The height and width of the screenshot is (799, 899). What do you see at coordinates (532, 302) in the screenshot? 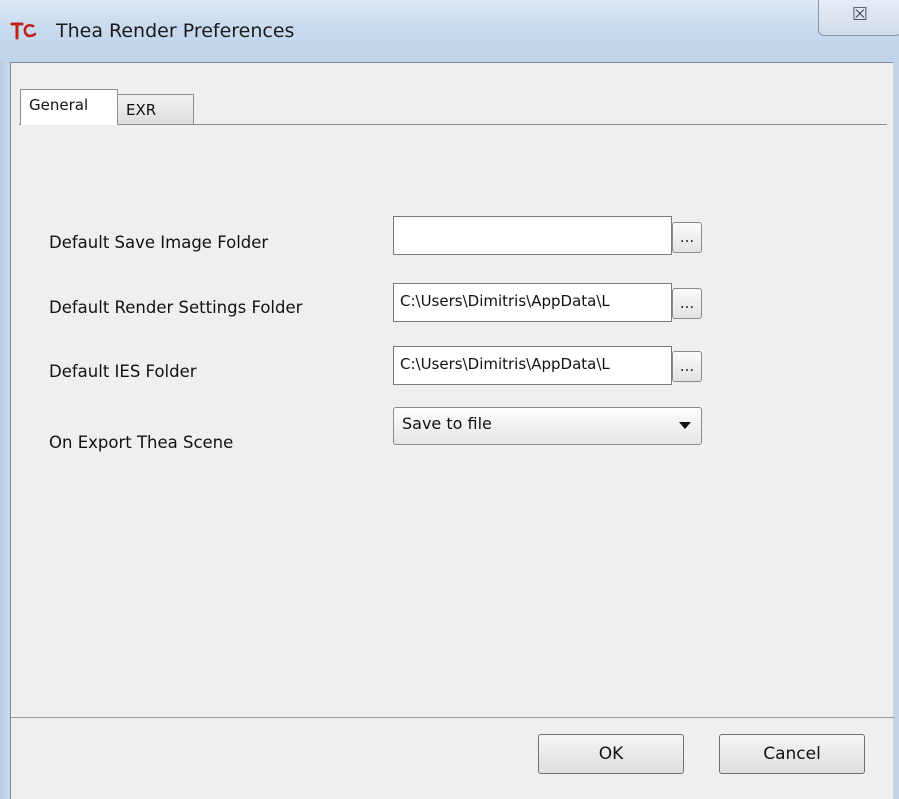
I see `render-settings-folder-input: C:\Users\Dimitris\AppData\L` at bounding box center [532, 302].